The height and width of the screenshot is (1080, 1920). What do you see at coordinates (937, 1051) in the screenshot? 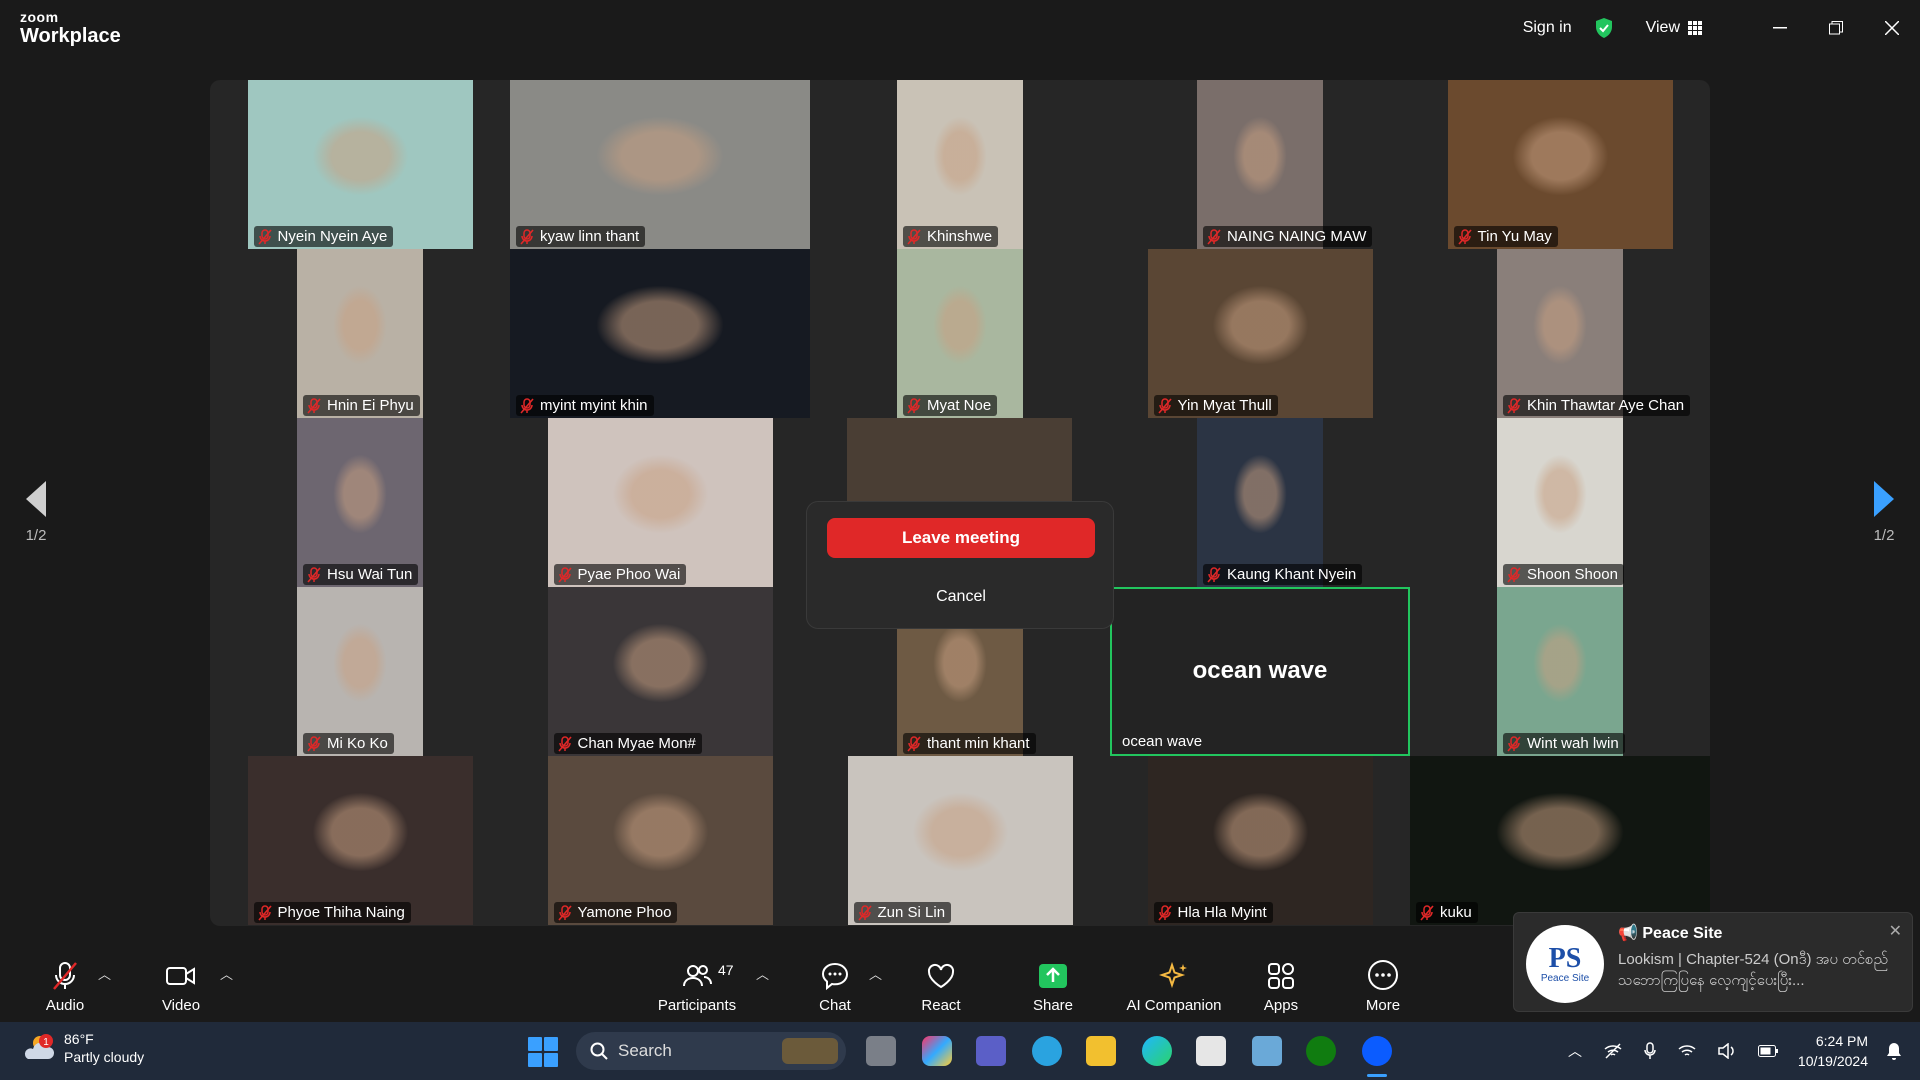
I see `copilot-icon` at bounding box center [937, 1051].